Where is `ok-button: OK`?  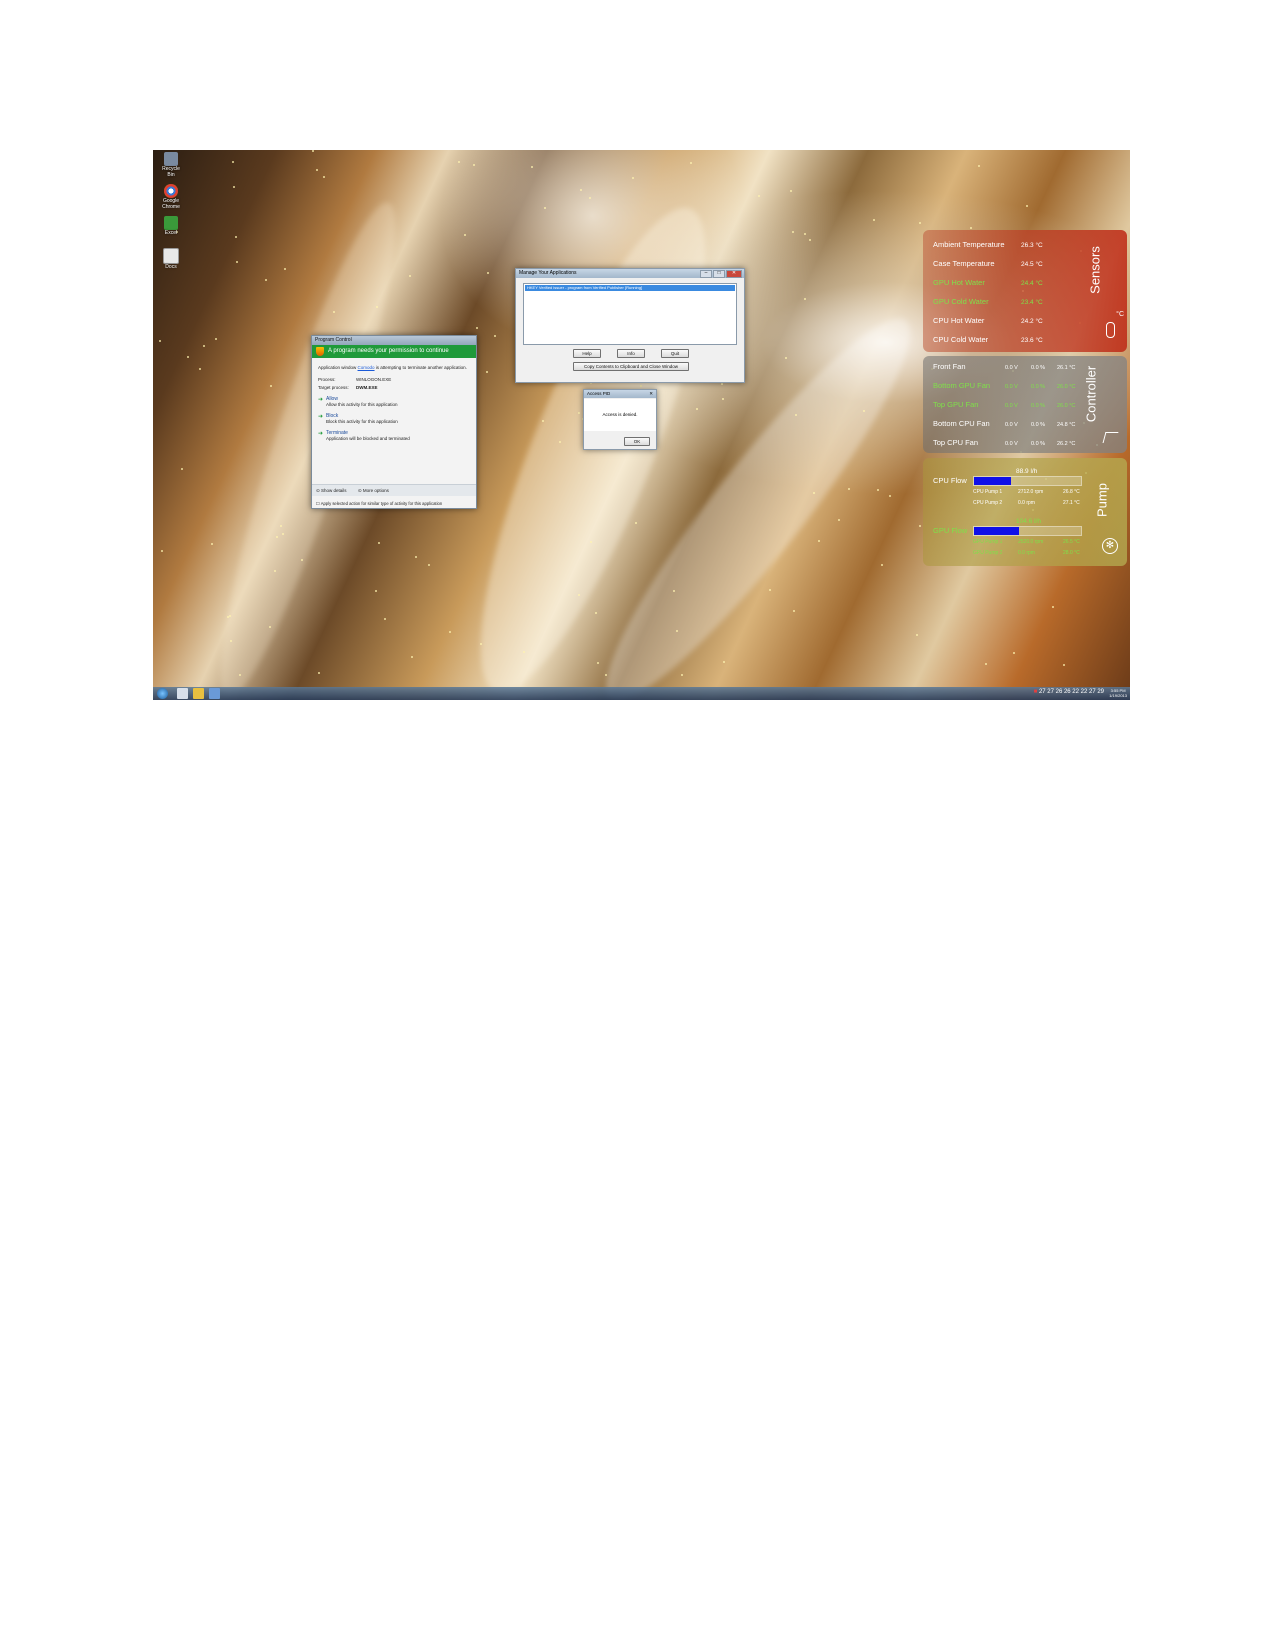
ok-button: OK is located at coordinates (637, 441).